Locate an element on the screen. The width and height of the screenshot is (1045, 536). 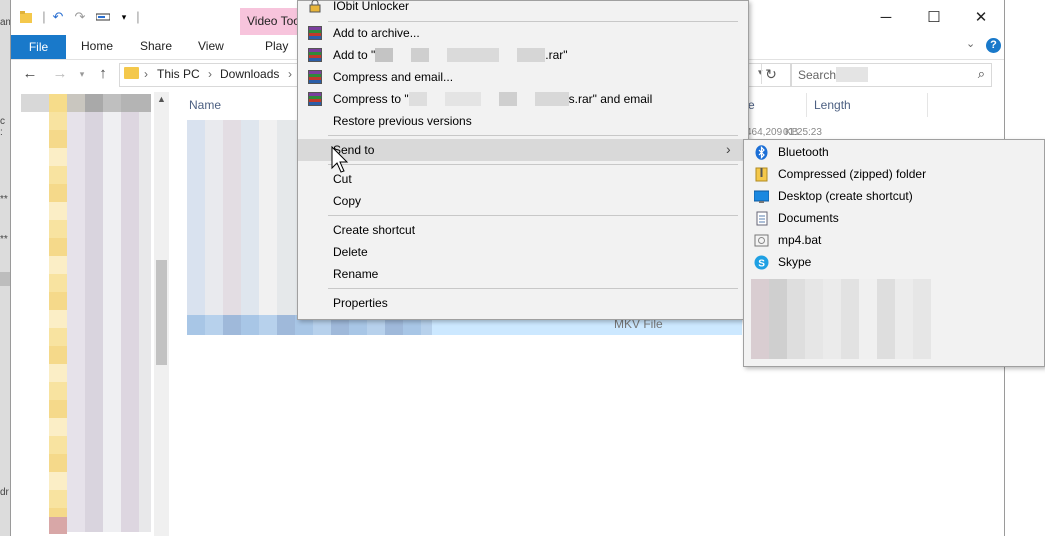
back-button: ← is located at coordinates (30, 74).